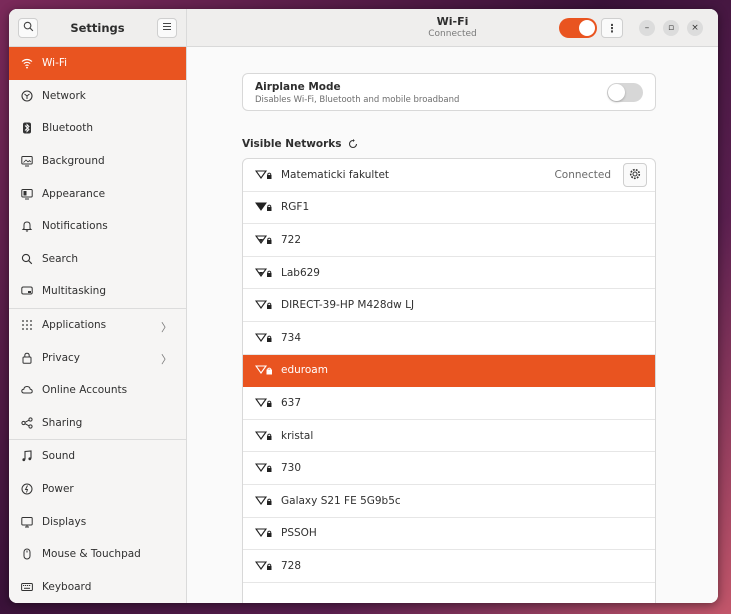 Image resolution: width=731 pixels, height=614 pixels. I want to click on lock-icon, so click(27, 358).